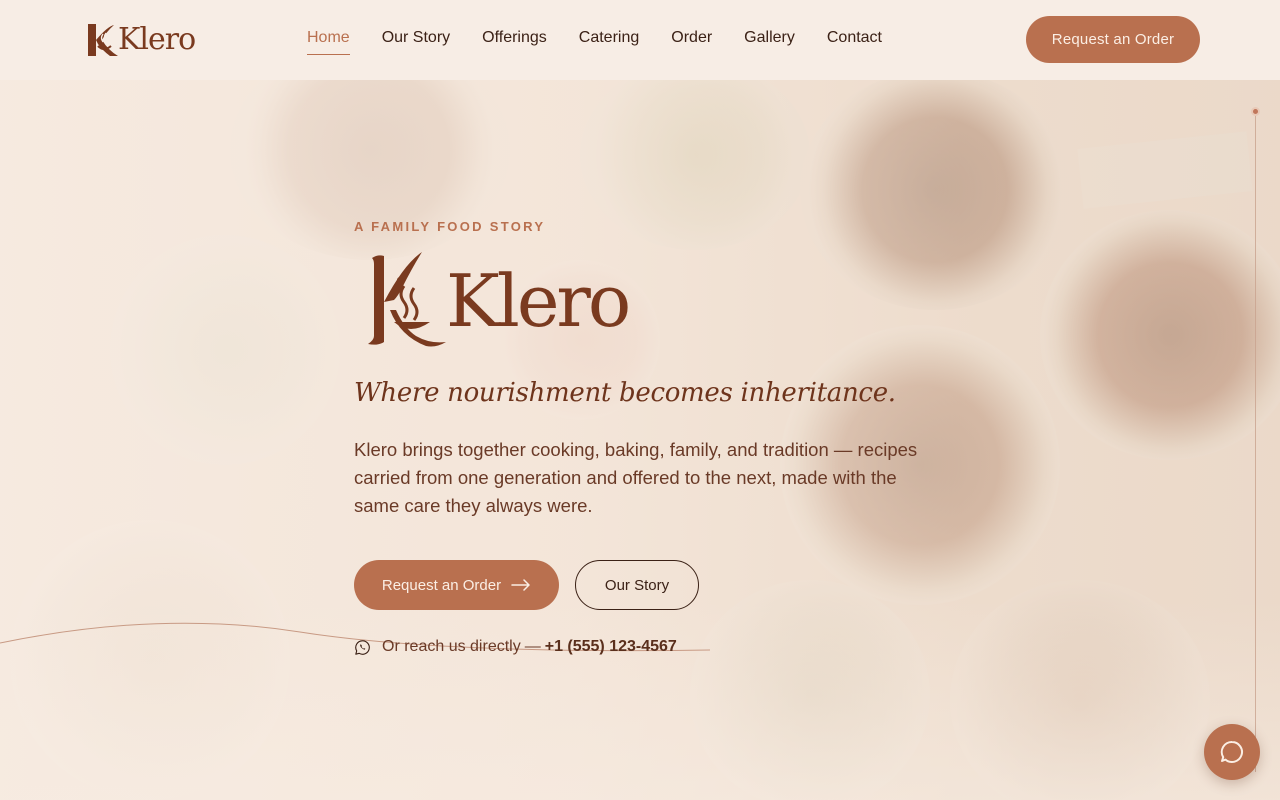 Image resolution: width=1280 pixels, height=800 pixels. Describe the element at coordinates (1255, 111) in the screenshot. I see `scroll-progress-indicator` at that location.